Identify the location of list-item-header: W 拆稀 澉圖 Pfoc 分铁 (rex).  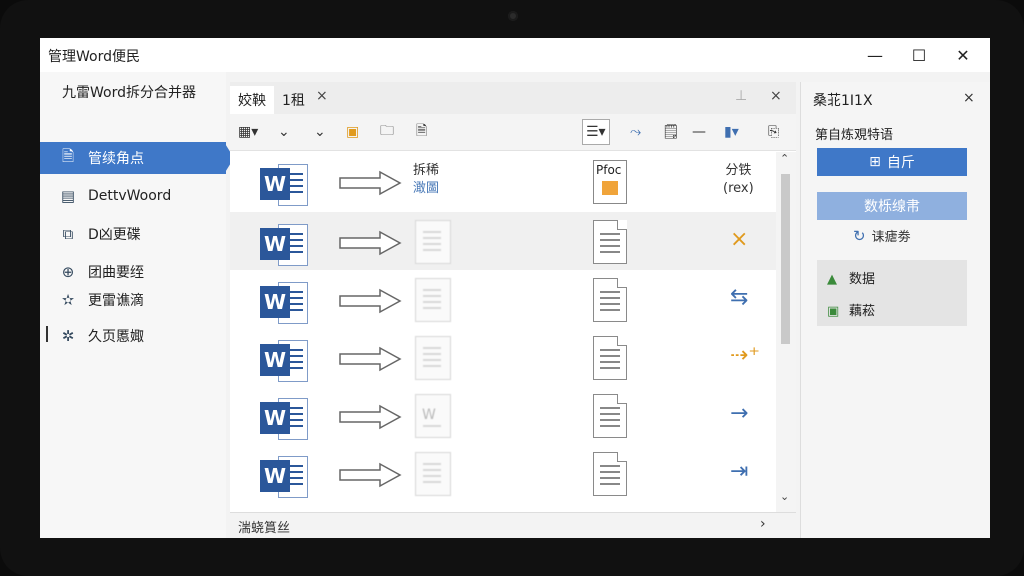
(503, 181).